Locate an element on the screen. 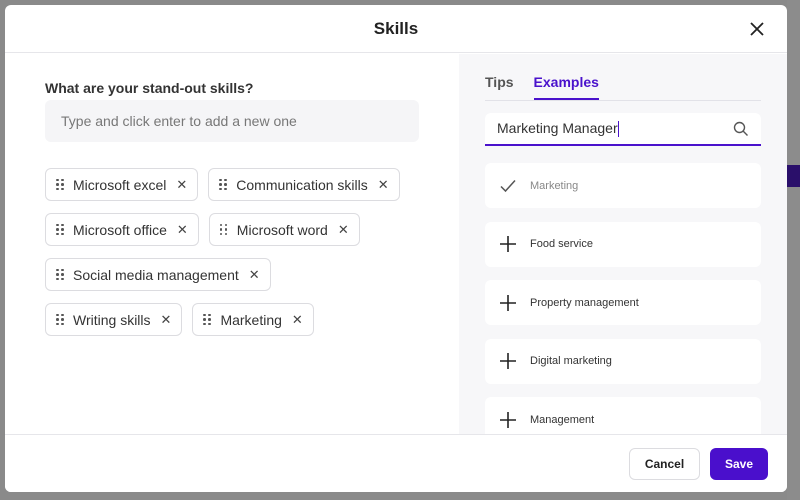 The image size is (800, 500). tab-tips: Tips is located at coordinates (499, 87).